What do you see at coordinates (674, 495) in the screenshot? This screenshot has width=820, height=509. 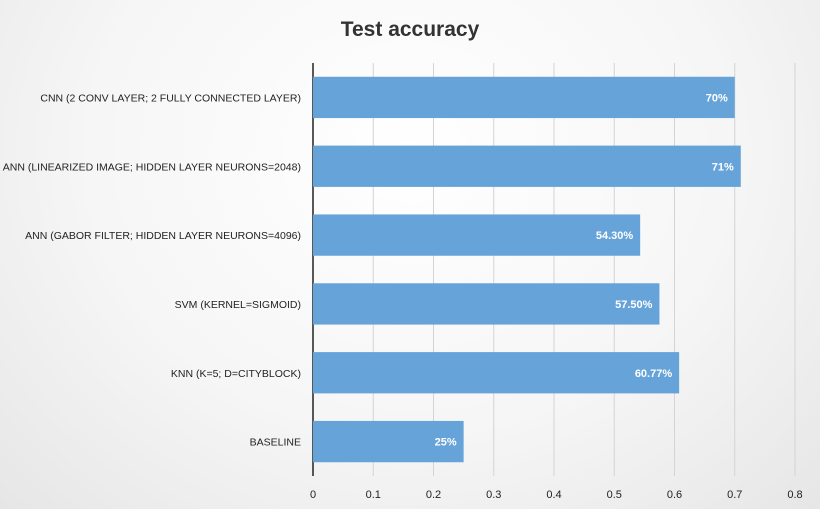 I see `x-tick-label: 0.6` at bounding box center [674, 495].